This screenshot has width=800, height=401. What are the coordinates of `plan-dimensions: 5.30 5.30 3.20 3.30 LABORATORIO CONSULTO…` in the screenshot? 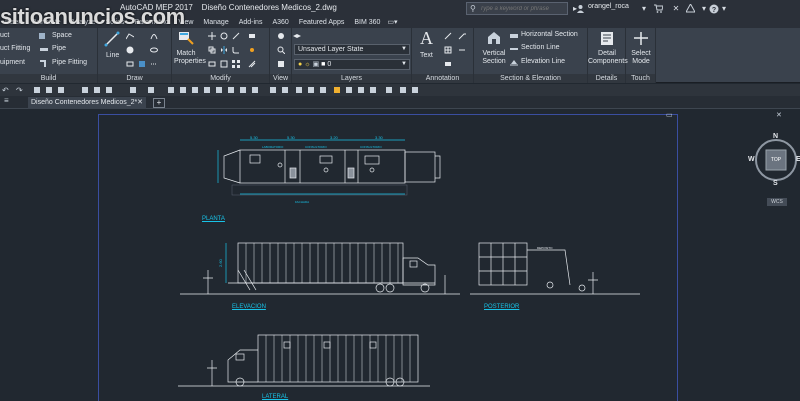 It's located at (317, 169).